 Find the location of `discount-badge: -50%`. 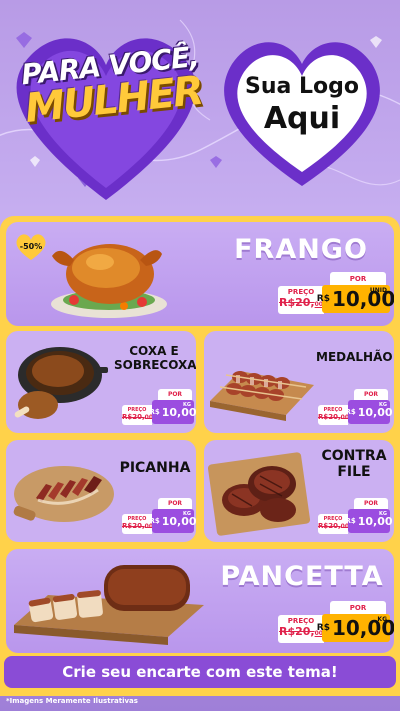

discount-badge: -50% is located at coordinates (31, 247).